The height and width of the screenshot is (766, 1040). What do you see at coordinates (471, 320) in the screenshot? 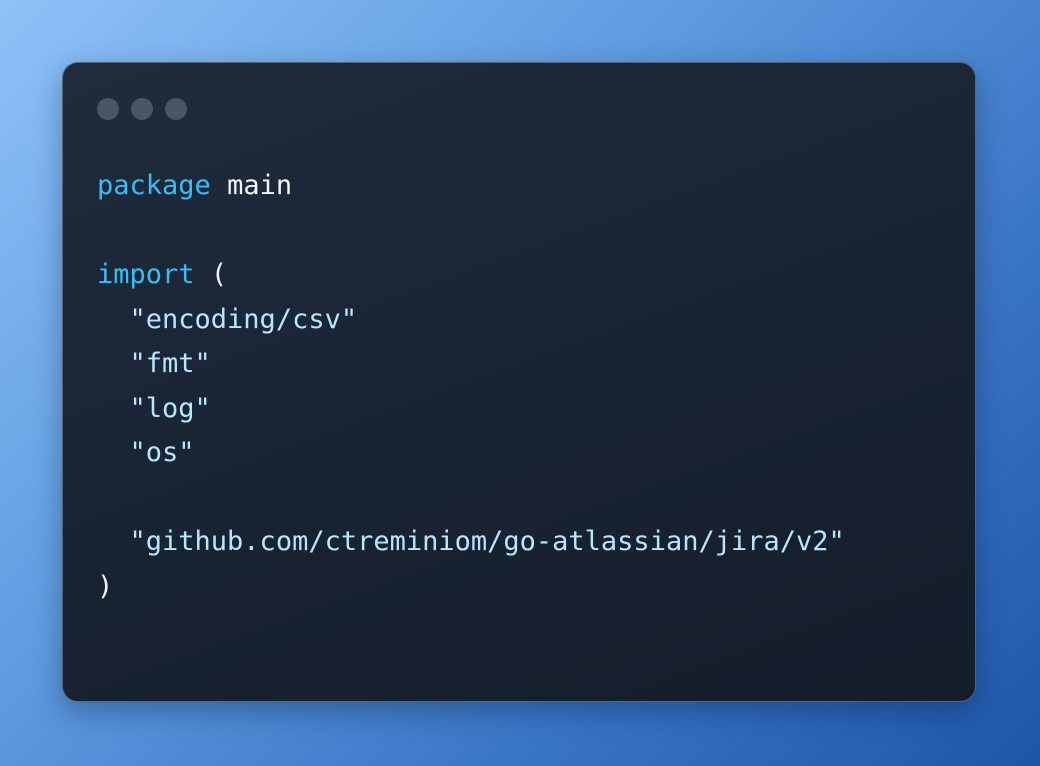
I see `code-line-import-item: "encoding/csv"` at bounding box center [471, 320].